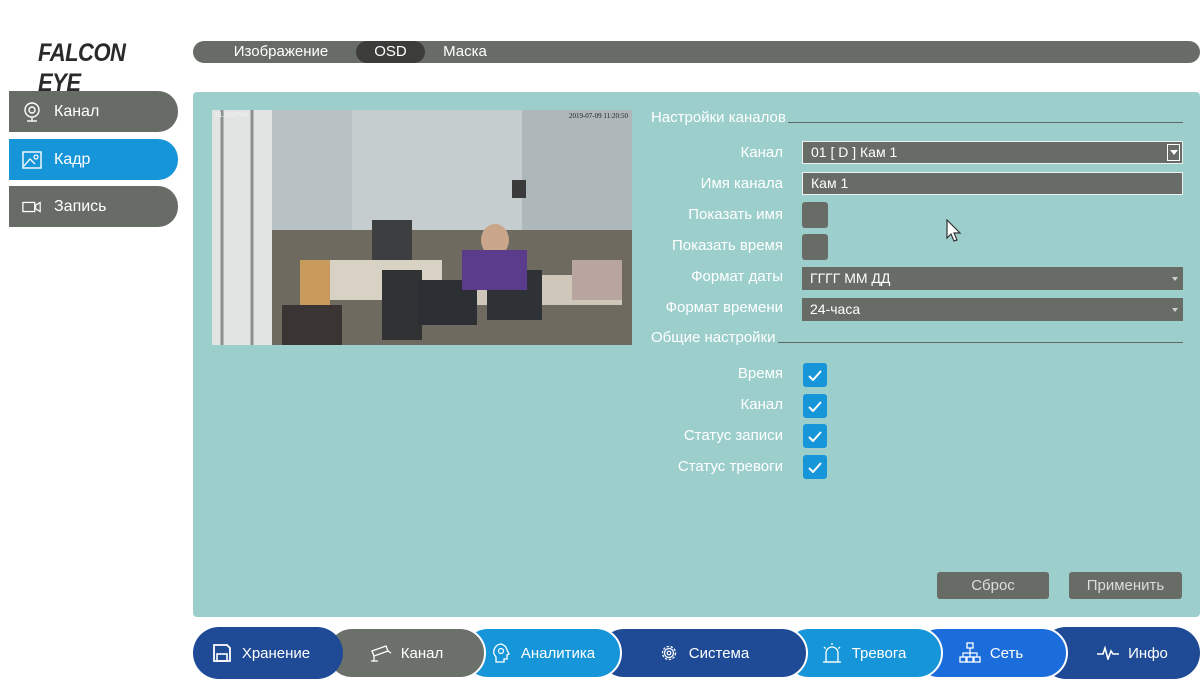 This screenshot has height=684, width=1203. Describe the element at coordinates (854, 152) in the screenshot. I see `channel-select-value: 01 [ D ] Кам 1` at that location.